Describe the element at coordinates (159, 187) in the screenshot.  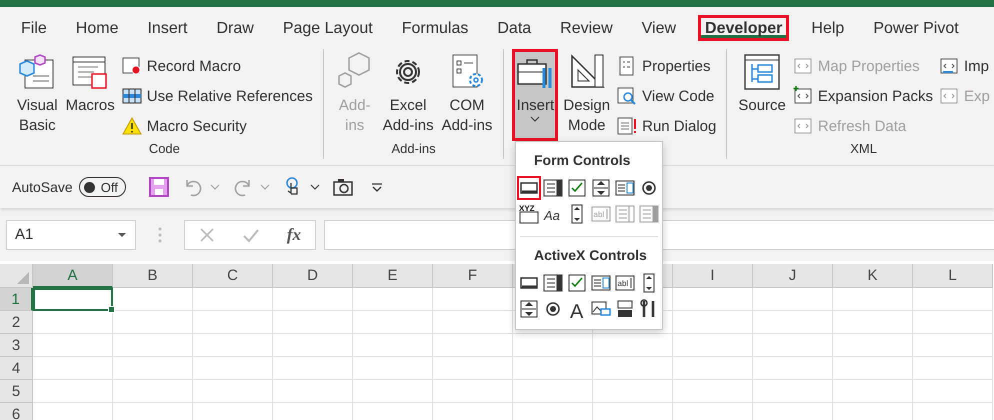
I see `save-icon` at that location.